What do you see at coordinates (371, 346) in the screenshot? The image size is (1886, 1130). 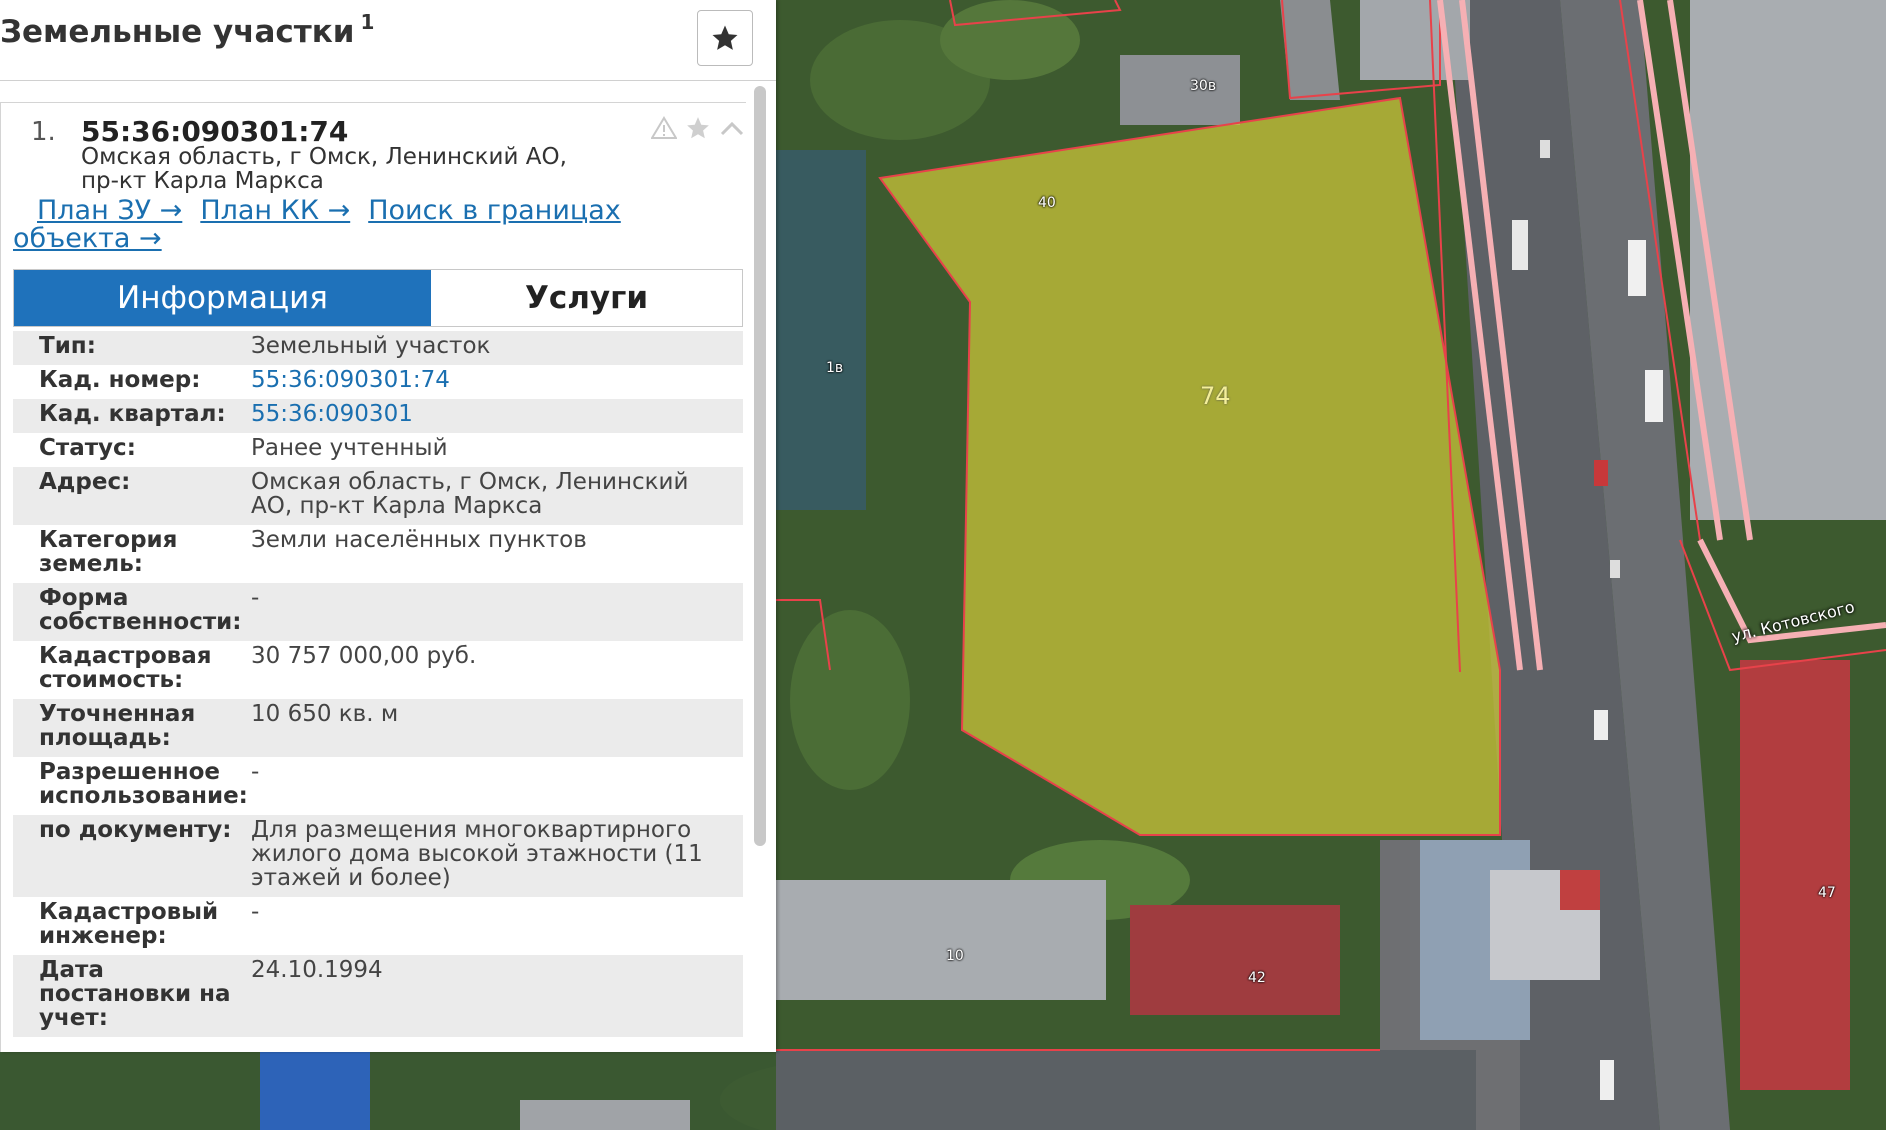 I see `info-row-value: Земельный участок` at bounding box center [371, 346].